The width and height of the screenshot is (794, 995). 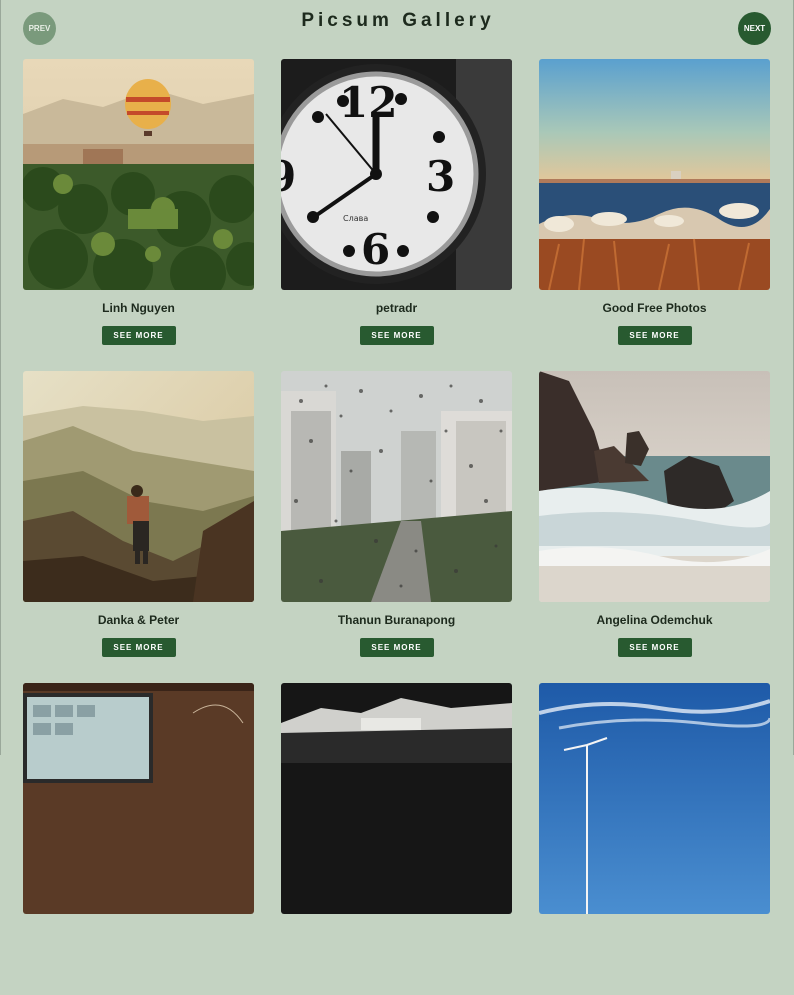 I want to click on author-name: petradr, so click(x=396, y=308).